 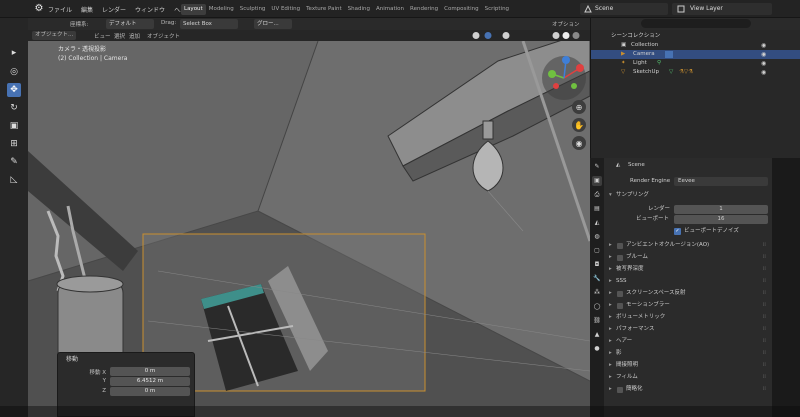 What do you see at coordinates (695, 36) in the screenshot?
I see `outliner-scene-collection: シーンコレクション` at bounding box center [695, 36].